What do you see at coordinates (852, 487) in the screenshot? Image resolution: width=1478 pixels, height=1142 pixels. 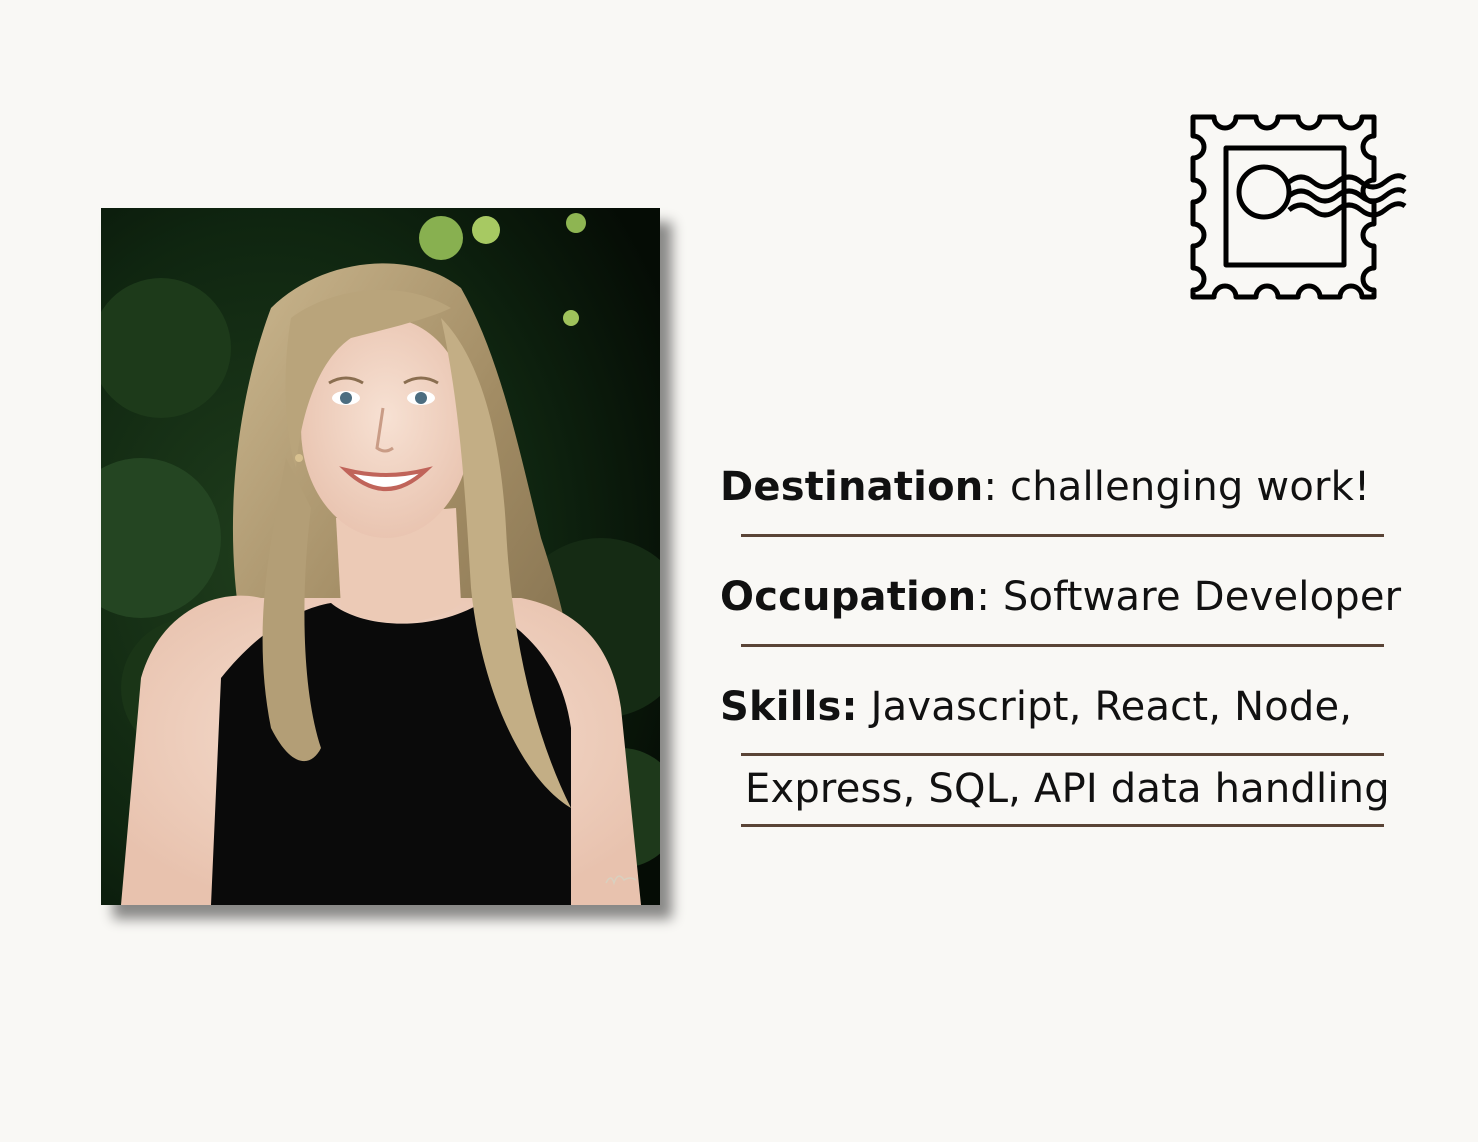 I see `destination-label: Destination` at bounding box center [852, 487].